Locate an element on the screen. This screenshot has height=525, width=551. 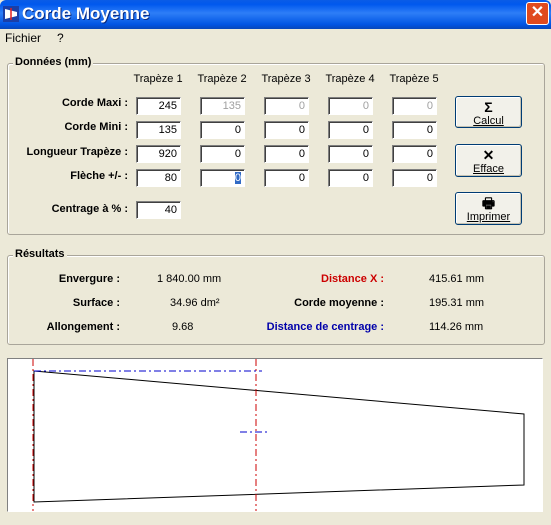
longueur-t1-input: 920 is located at coordinates (158, 154).